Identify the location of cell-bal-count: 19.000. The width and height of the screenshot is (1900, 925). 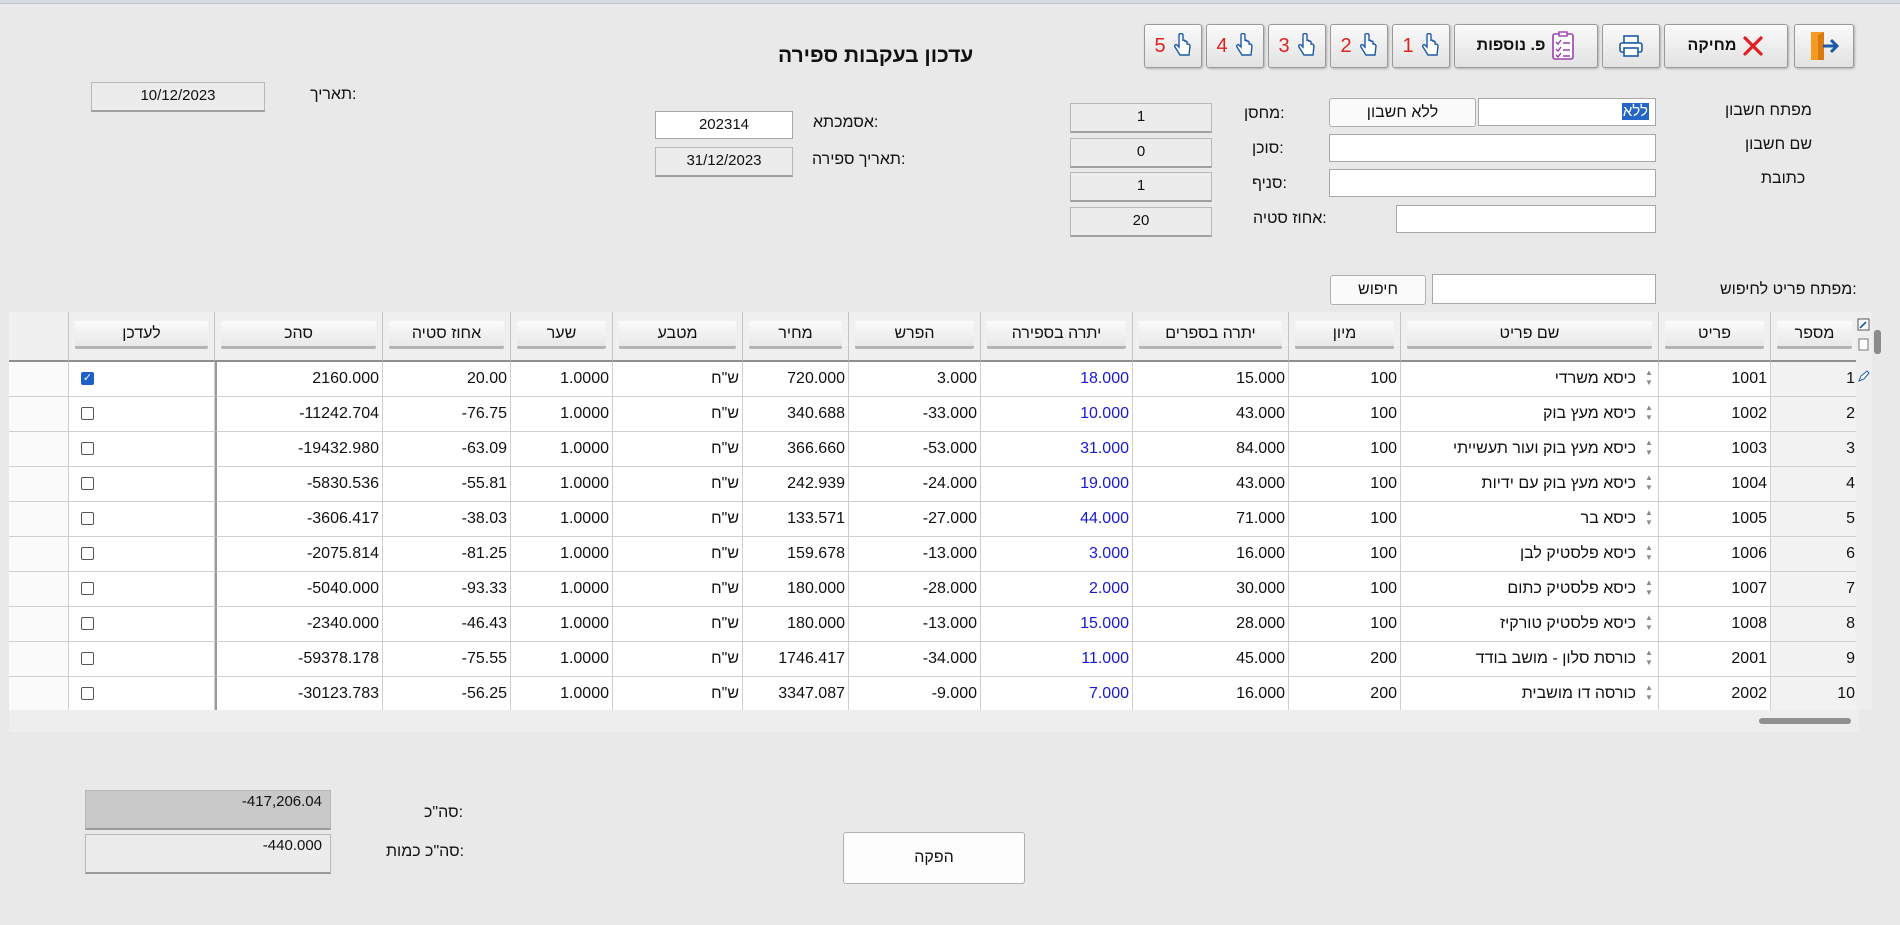
(1057, 484).